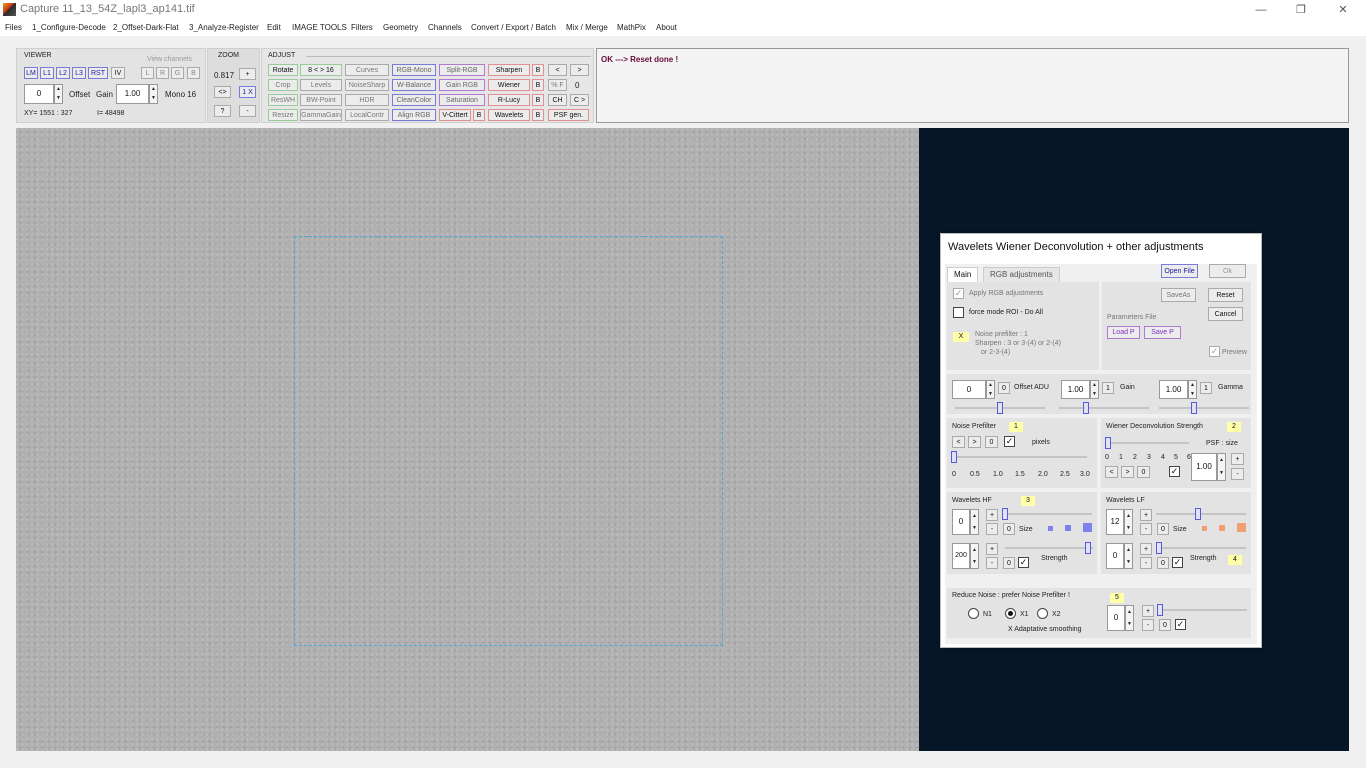  What do you see at coordinates (321, 100) in the screenshot?
I see `bw-point-button: BW-Point` at bounding box center [321, 100].